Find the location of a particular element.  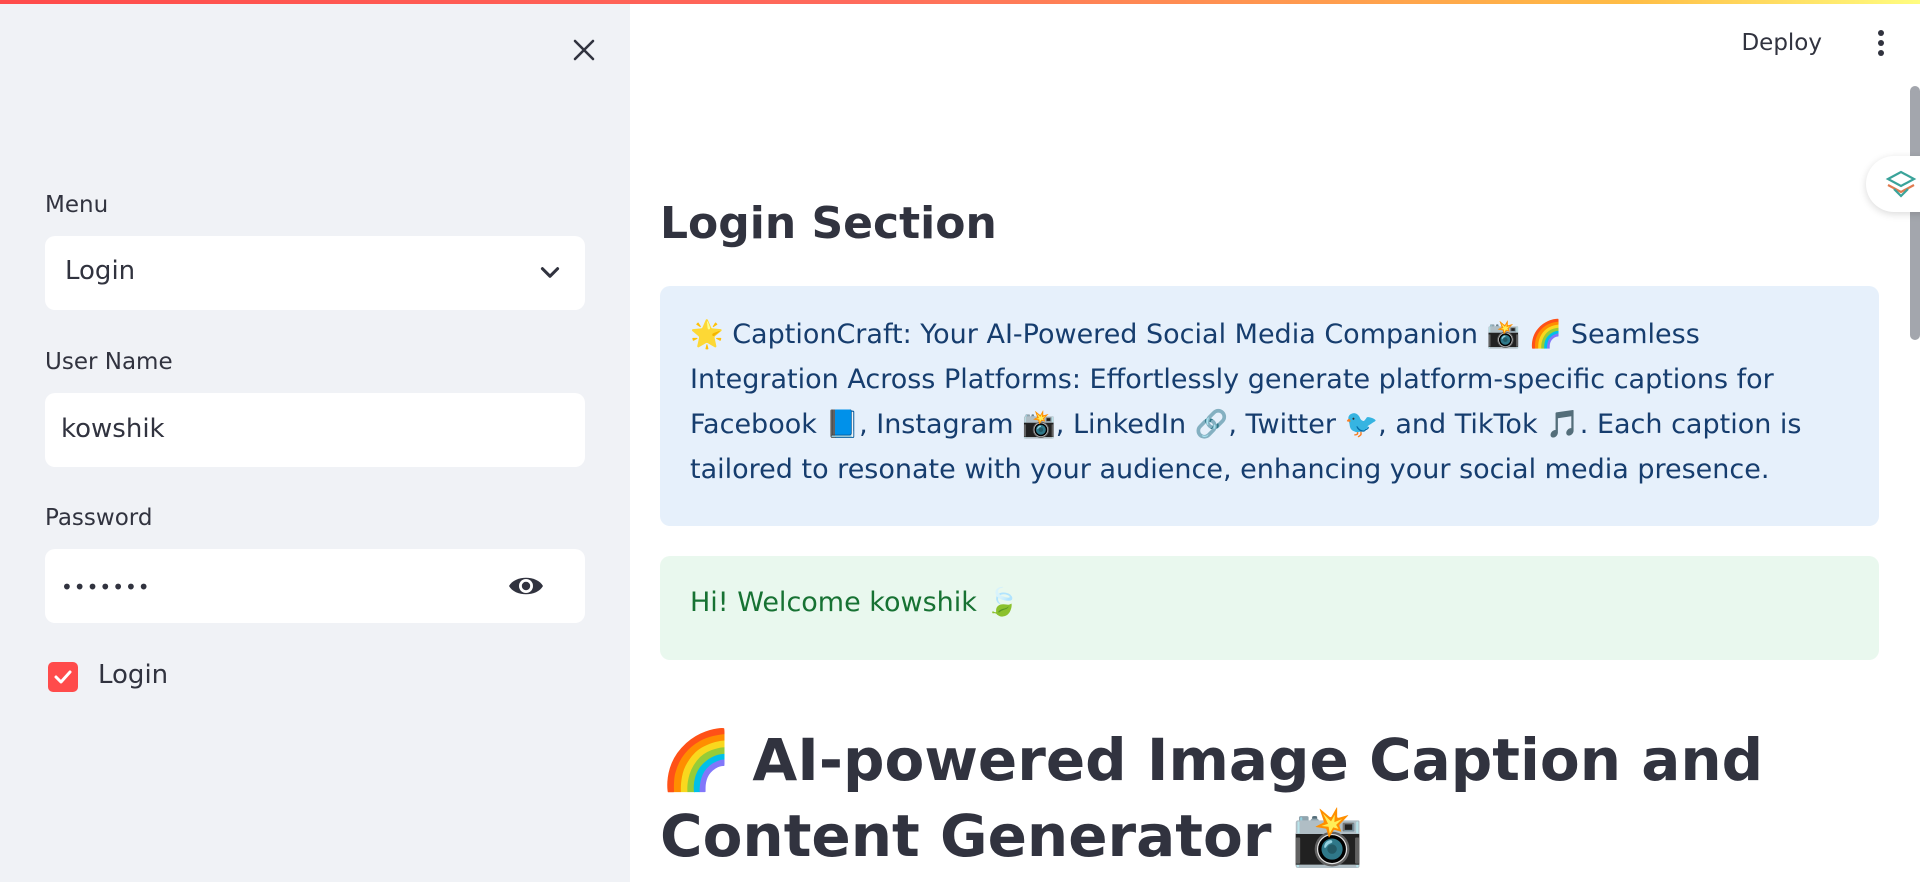

floating-widget-button is located at coordinates (1893, 184).